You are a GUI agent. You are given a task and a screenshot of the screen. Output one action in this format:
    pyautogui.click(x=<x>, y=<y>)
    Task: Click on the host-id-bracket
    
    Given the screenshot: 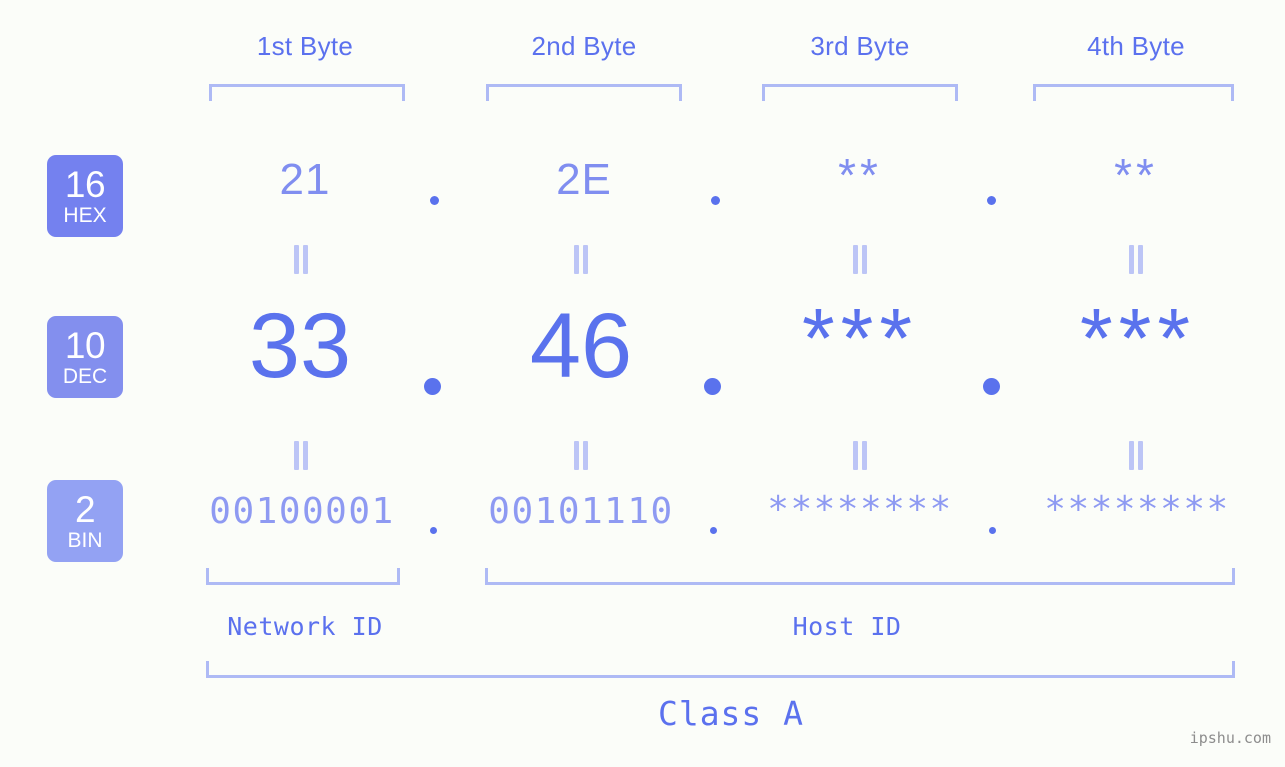 What is the action you would take?
    pyautogui.click(x=860, y=576)
    